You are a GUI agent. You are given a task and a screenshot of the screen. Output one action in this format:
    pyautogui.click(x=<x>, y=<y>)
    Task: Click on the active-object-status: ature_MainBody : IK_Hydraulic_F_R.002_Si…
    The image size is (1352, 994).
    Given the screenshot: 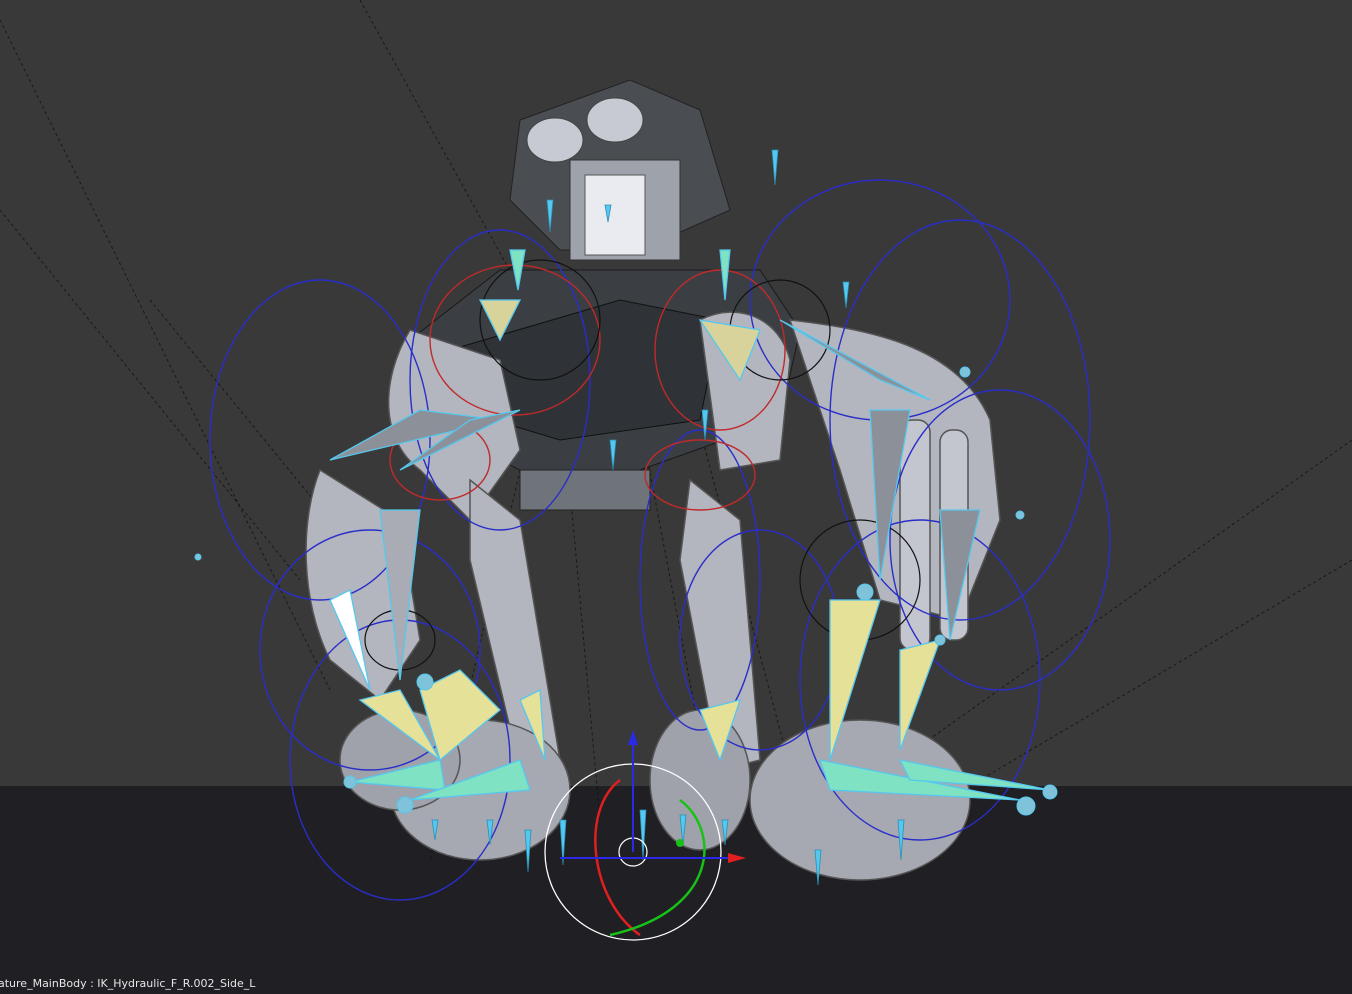 What is the action you would take?
    pyautogui.click(x=128, y=983)
    